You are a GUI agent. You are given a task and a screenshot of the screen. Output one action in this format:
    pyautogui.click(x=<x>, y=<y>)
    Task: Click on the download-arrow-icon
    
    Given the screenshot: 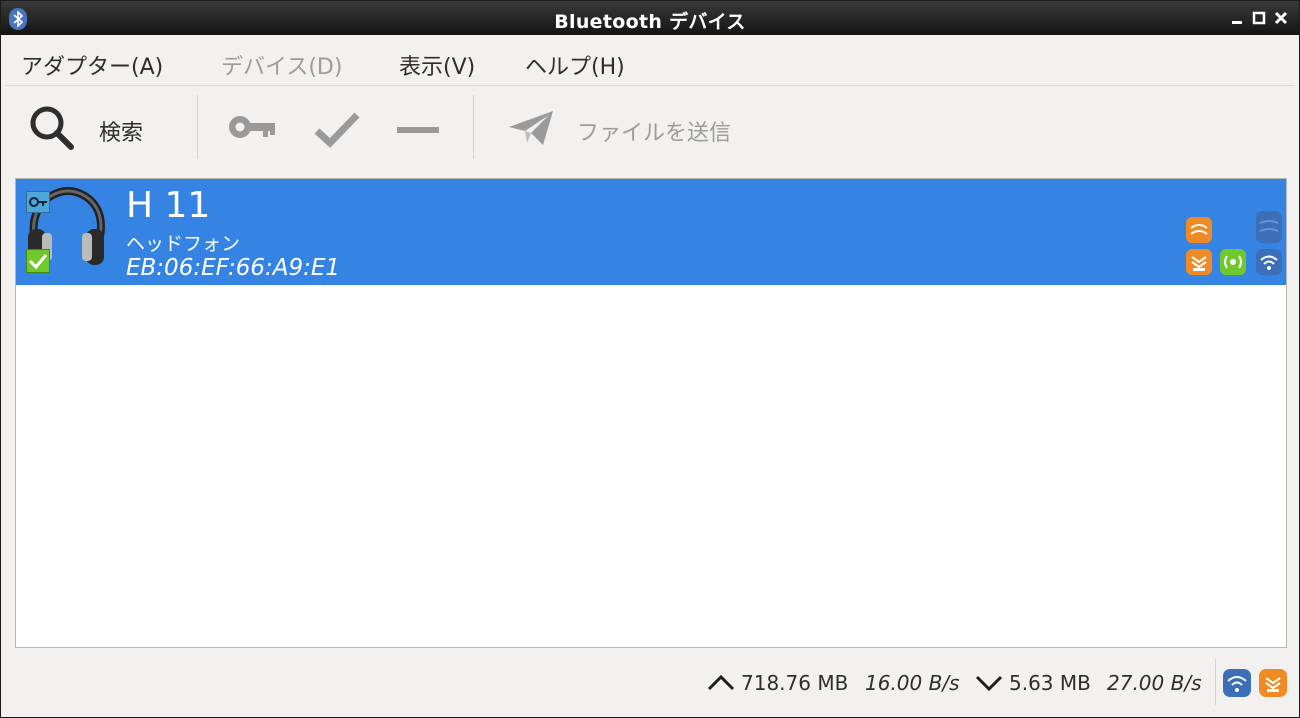 What is the action you would take?
    pyautogui.click(x=989, y=685)
    